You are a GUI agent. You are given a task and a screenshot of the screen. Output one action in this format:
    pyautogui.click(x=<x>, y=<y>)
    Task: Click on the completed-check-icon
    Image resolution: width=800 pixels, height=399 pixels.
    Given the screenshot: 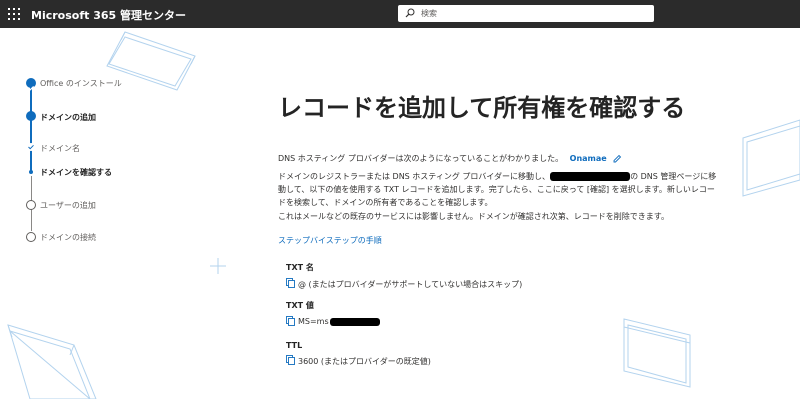 What is the action you would take?
    pyautogui.click(x=31, y=84)
    